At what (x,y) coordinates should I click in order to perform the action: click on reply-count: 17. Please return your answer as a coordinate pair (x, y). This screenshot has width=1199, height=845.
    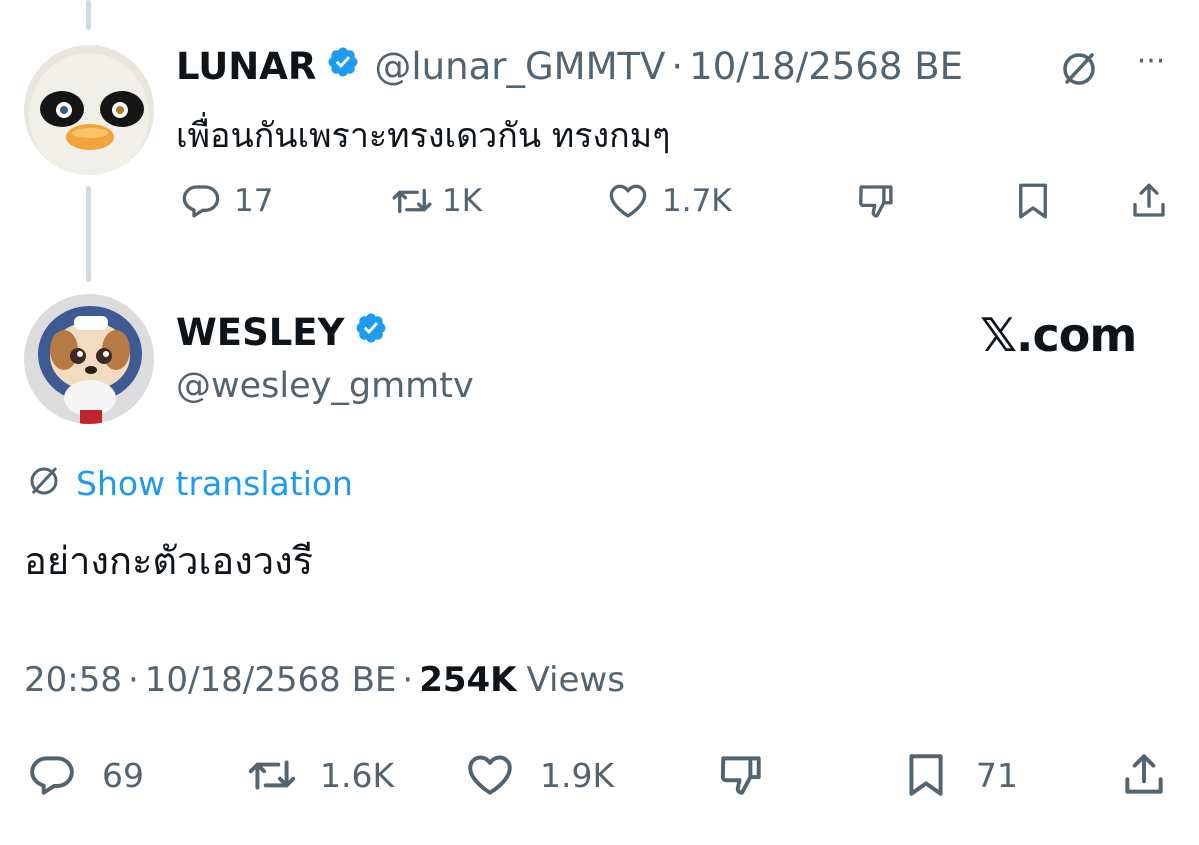
    Looking at the image, I should click on (254, 201).